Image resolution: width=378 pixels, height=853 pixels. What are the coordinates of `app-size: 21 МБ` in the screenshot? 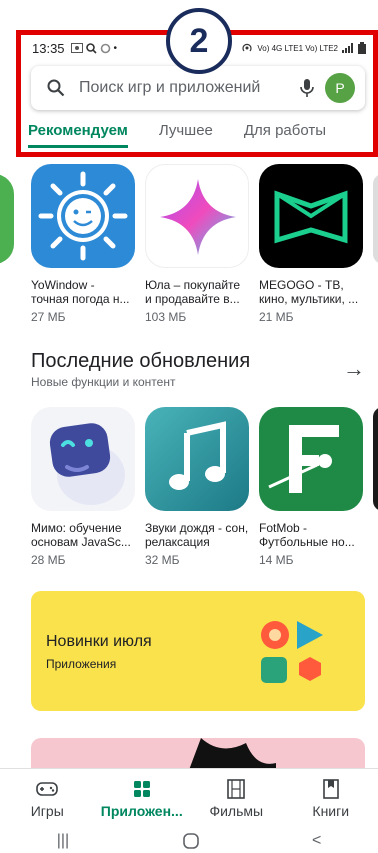 It's located at (276, 317).